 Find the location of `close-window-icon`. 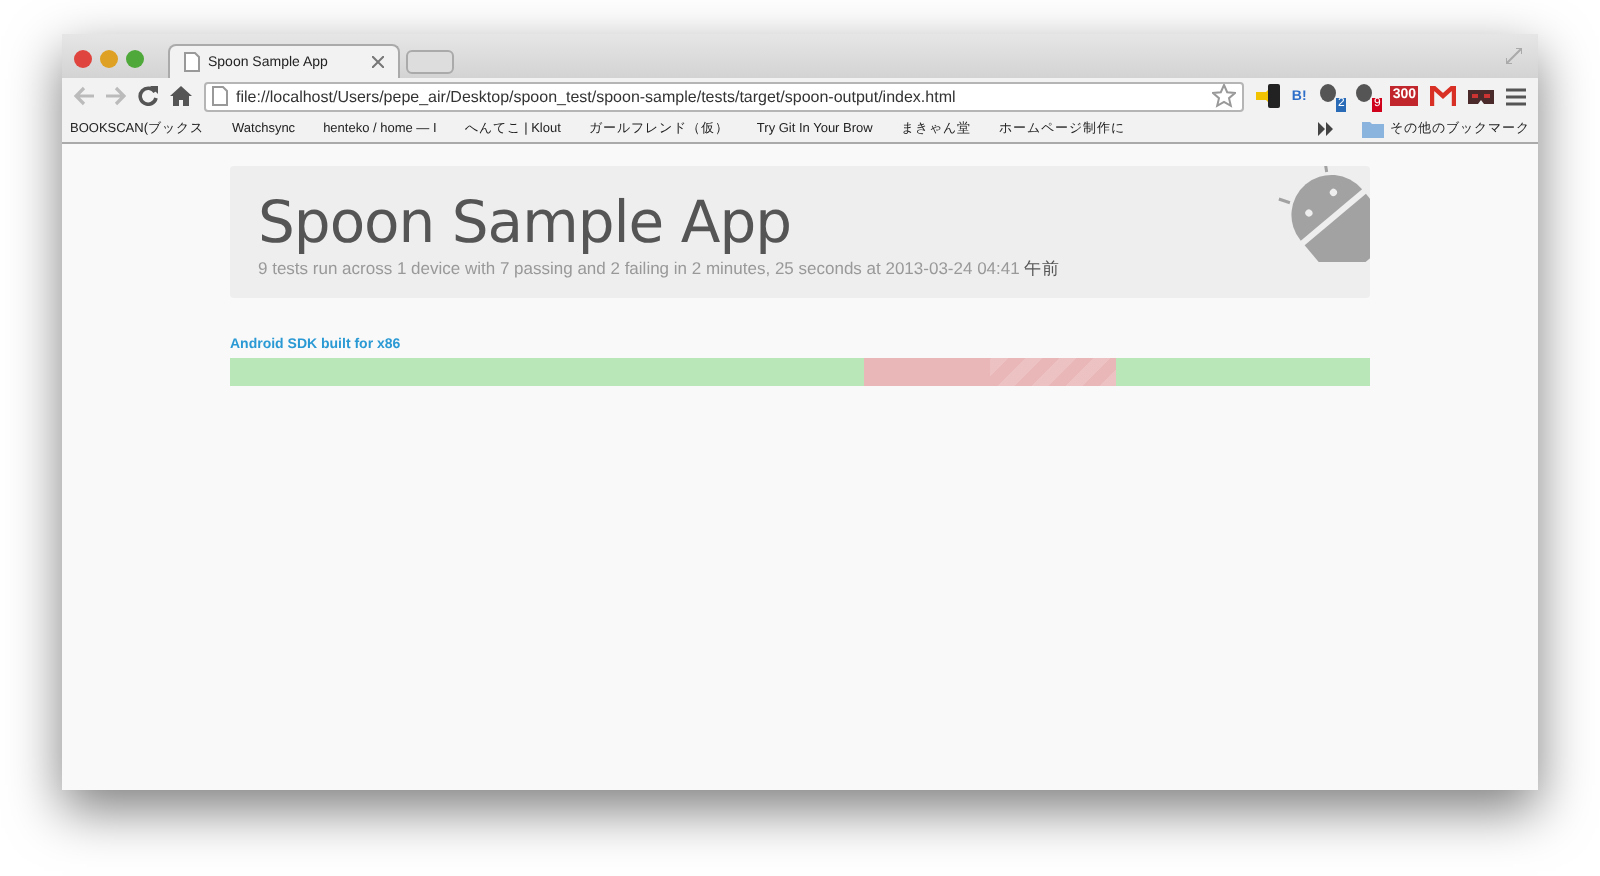

close-window-icon is located at coordinates (83, 58).